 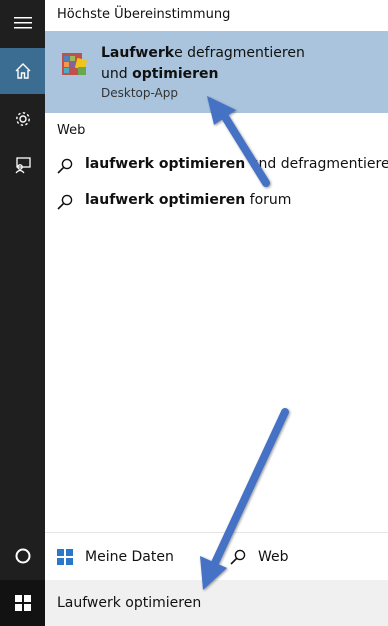 I want to click on filter-my-data-button: Meine Daten, so click(x=115, y=557).